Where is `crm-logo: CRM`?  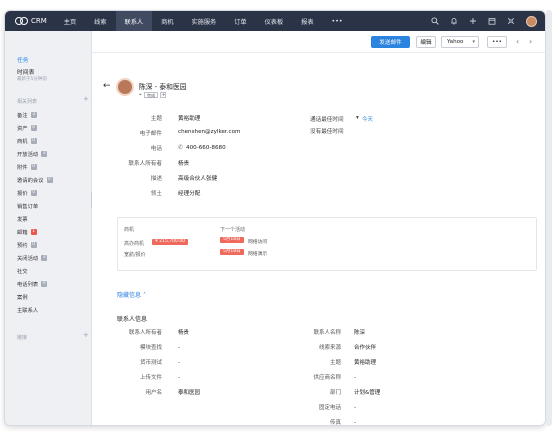
crm-logo: CRM is located at coordinates (30, 21).